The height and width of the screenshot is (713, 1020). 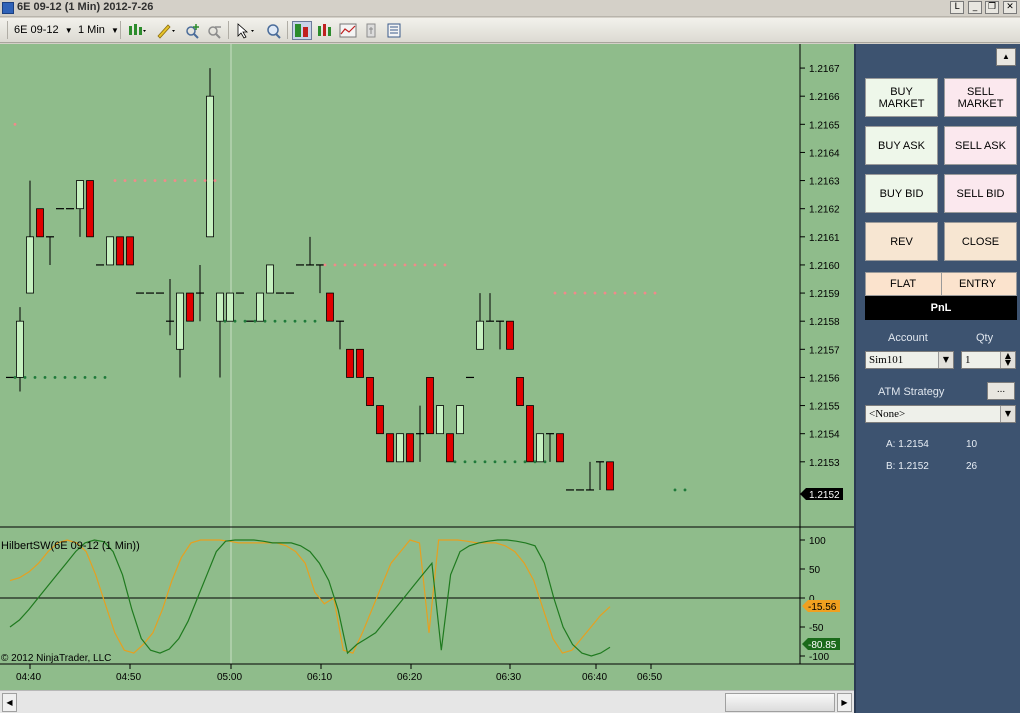 What do you see at coordinates (325, 30) in the screenshot?
I see `data-series-icon` at bounding box center [325, 30].